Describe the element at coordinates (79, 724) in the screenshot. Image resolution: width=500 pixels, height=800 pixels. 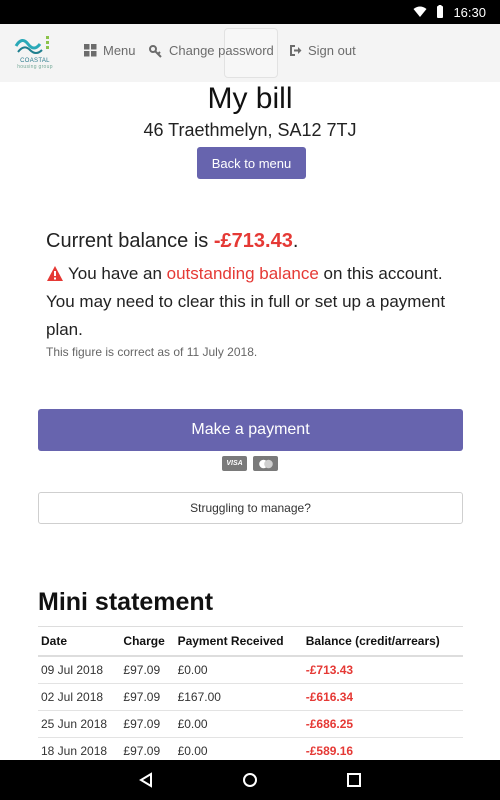
I see `row-date: 25 Jun 2018` at that location.